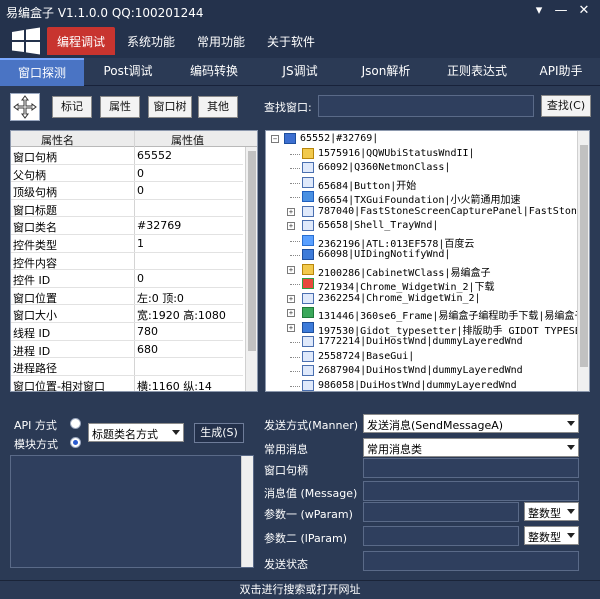 The image size is (600, 599). Describe the element at coordinates (421, 357) in the screenshot. I see `tree-node: 2558724|BaseGui|` at that location.